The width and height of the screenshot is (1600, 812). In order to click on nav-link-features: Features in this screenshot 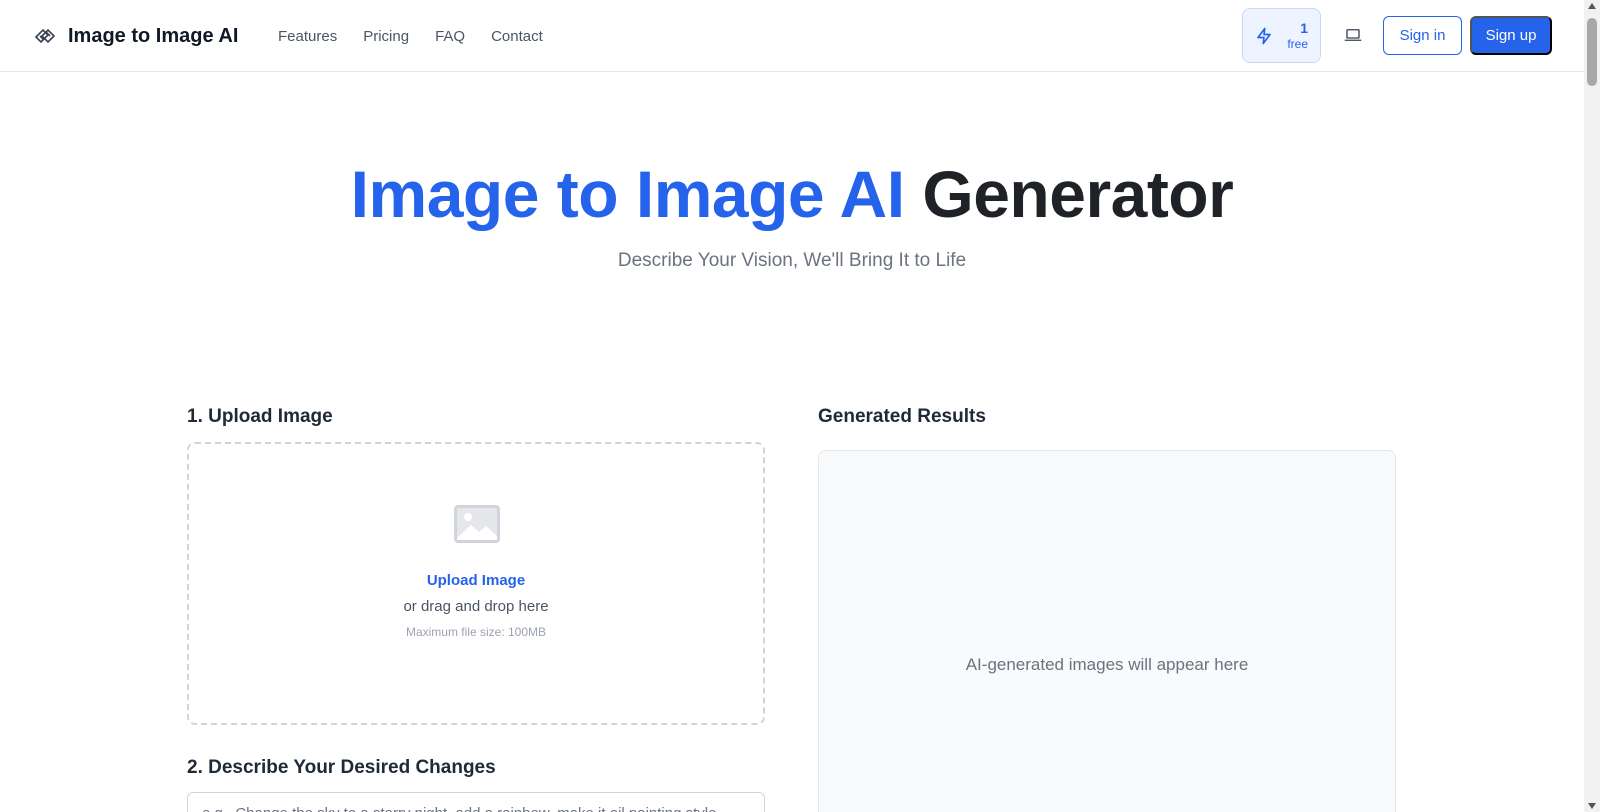, I will do `click(307, 36)`.